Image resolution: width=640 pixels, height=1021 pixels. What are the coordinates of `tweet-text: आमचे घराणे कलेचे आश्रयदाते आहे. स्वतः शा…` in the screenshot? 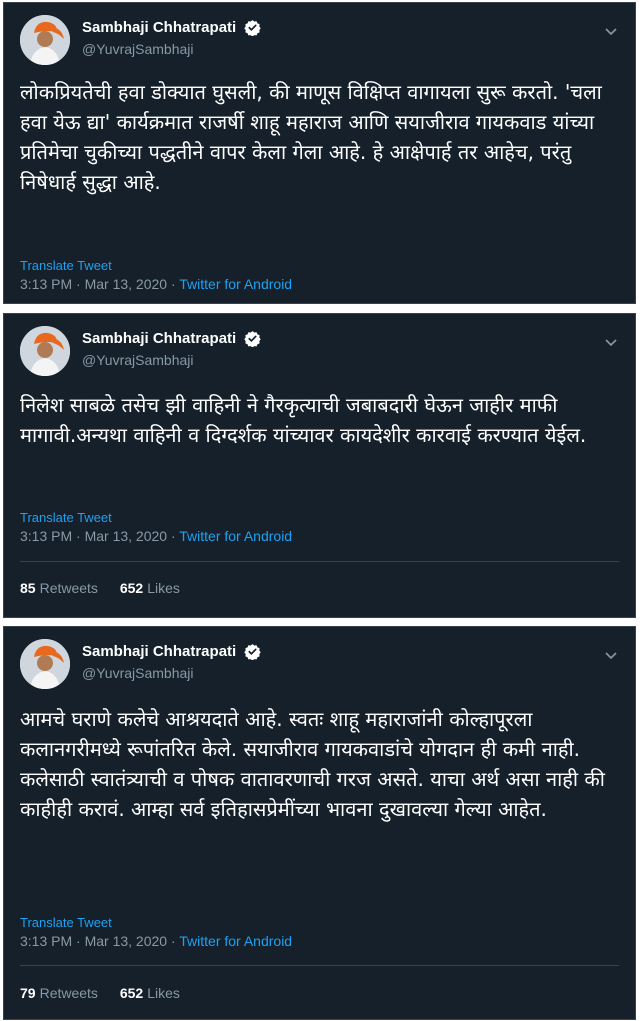 It's located at (312, 764).